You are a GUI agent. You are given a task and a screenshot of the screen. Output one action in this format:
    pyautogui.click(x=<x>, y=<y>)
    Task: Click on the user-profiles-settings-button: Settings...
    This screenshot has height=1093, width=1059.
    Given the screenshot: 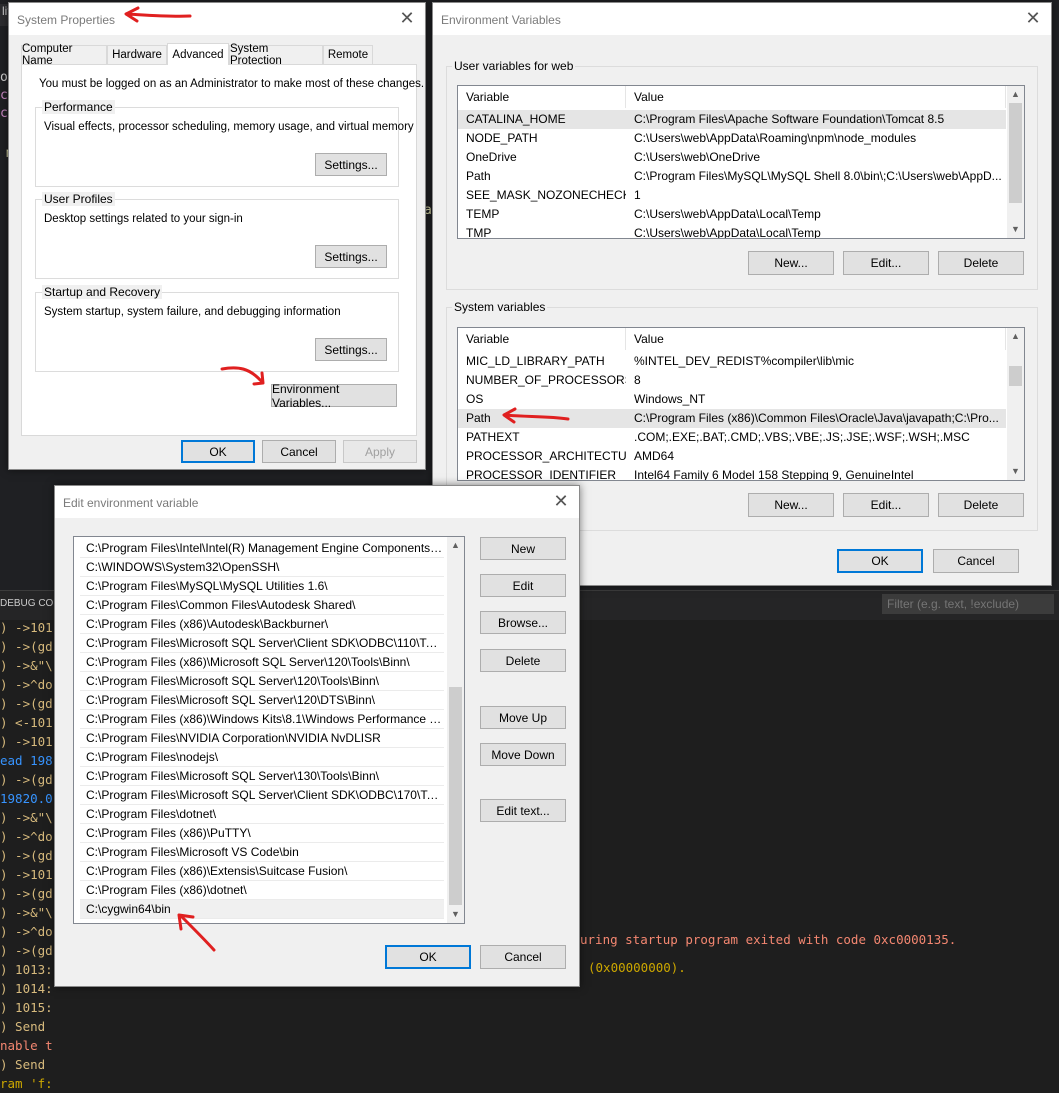 What is the action you would take?
    pyautogui.click(x=351, y=256)
    